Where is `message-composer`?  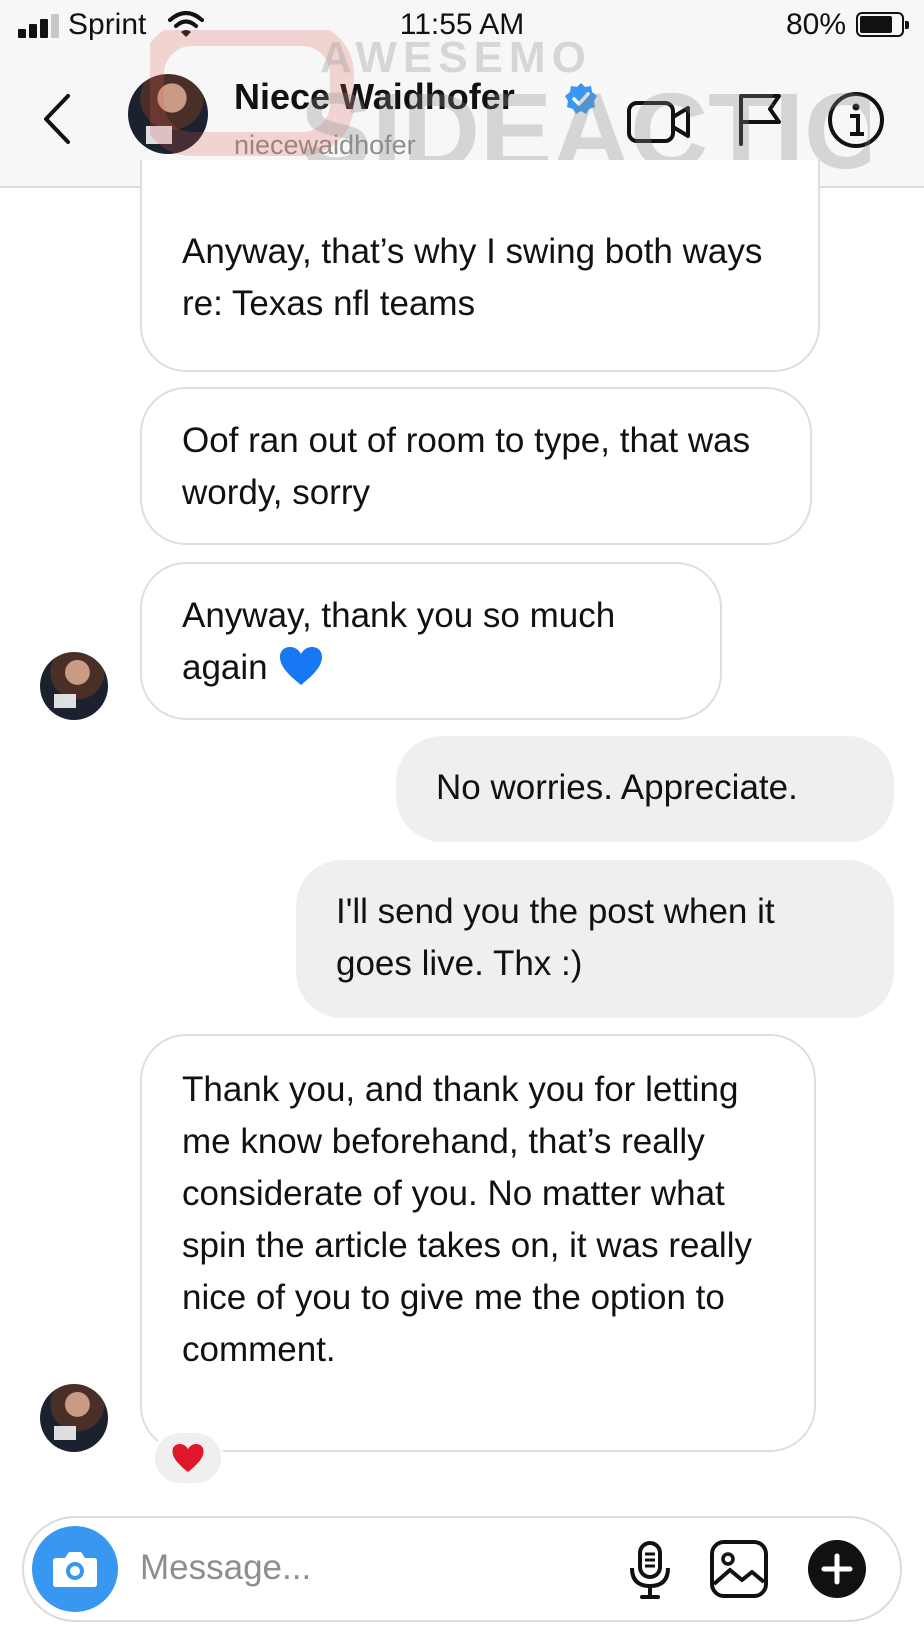 message-composer is located at coordinates (462, 1569).